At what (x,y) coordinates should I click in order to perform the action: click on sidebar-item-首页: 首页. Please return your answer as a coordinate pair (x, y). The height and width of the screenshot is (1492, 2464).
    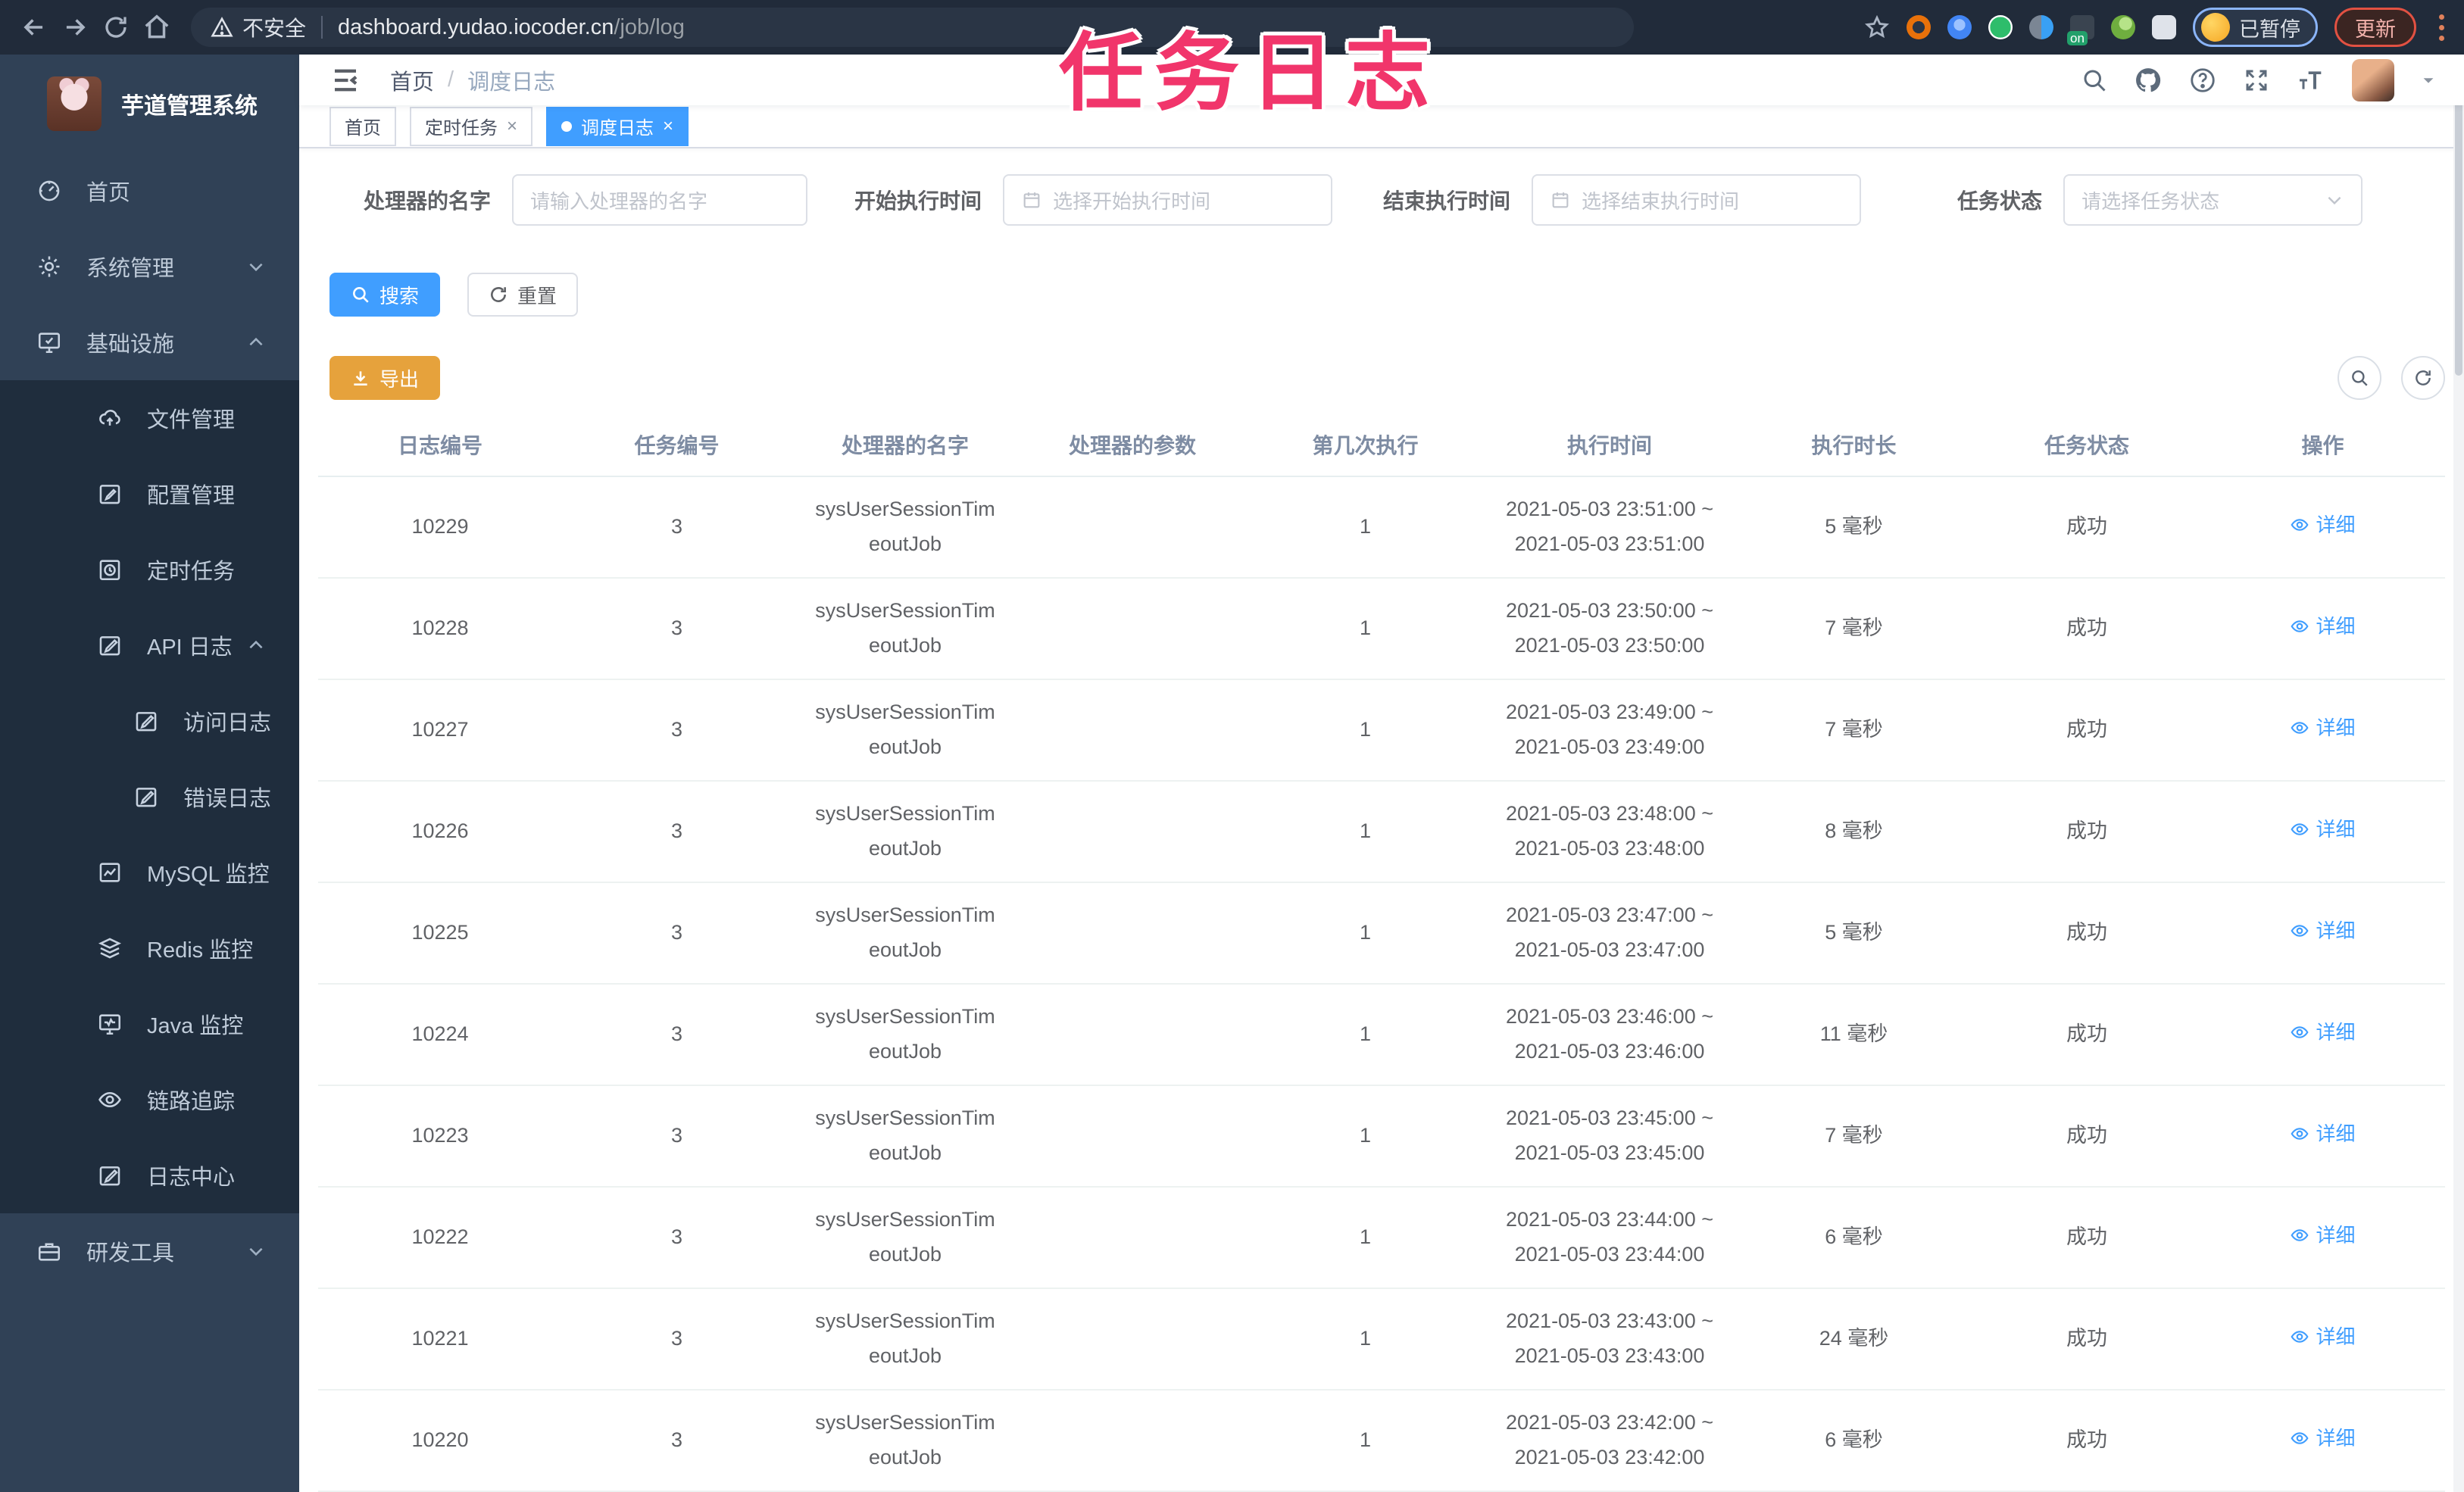
    Looking at the image, I should click on (149, 191).